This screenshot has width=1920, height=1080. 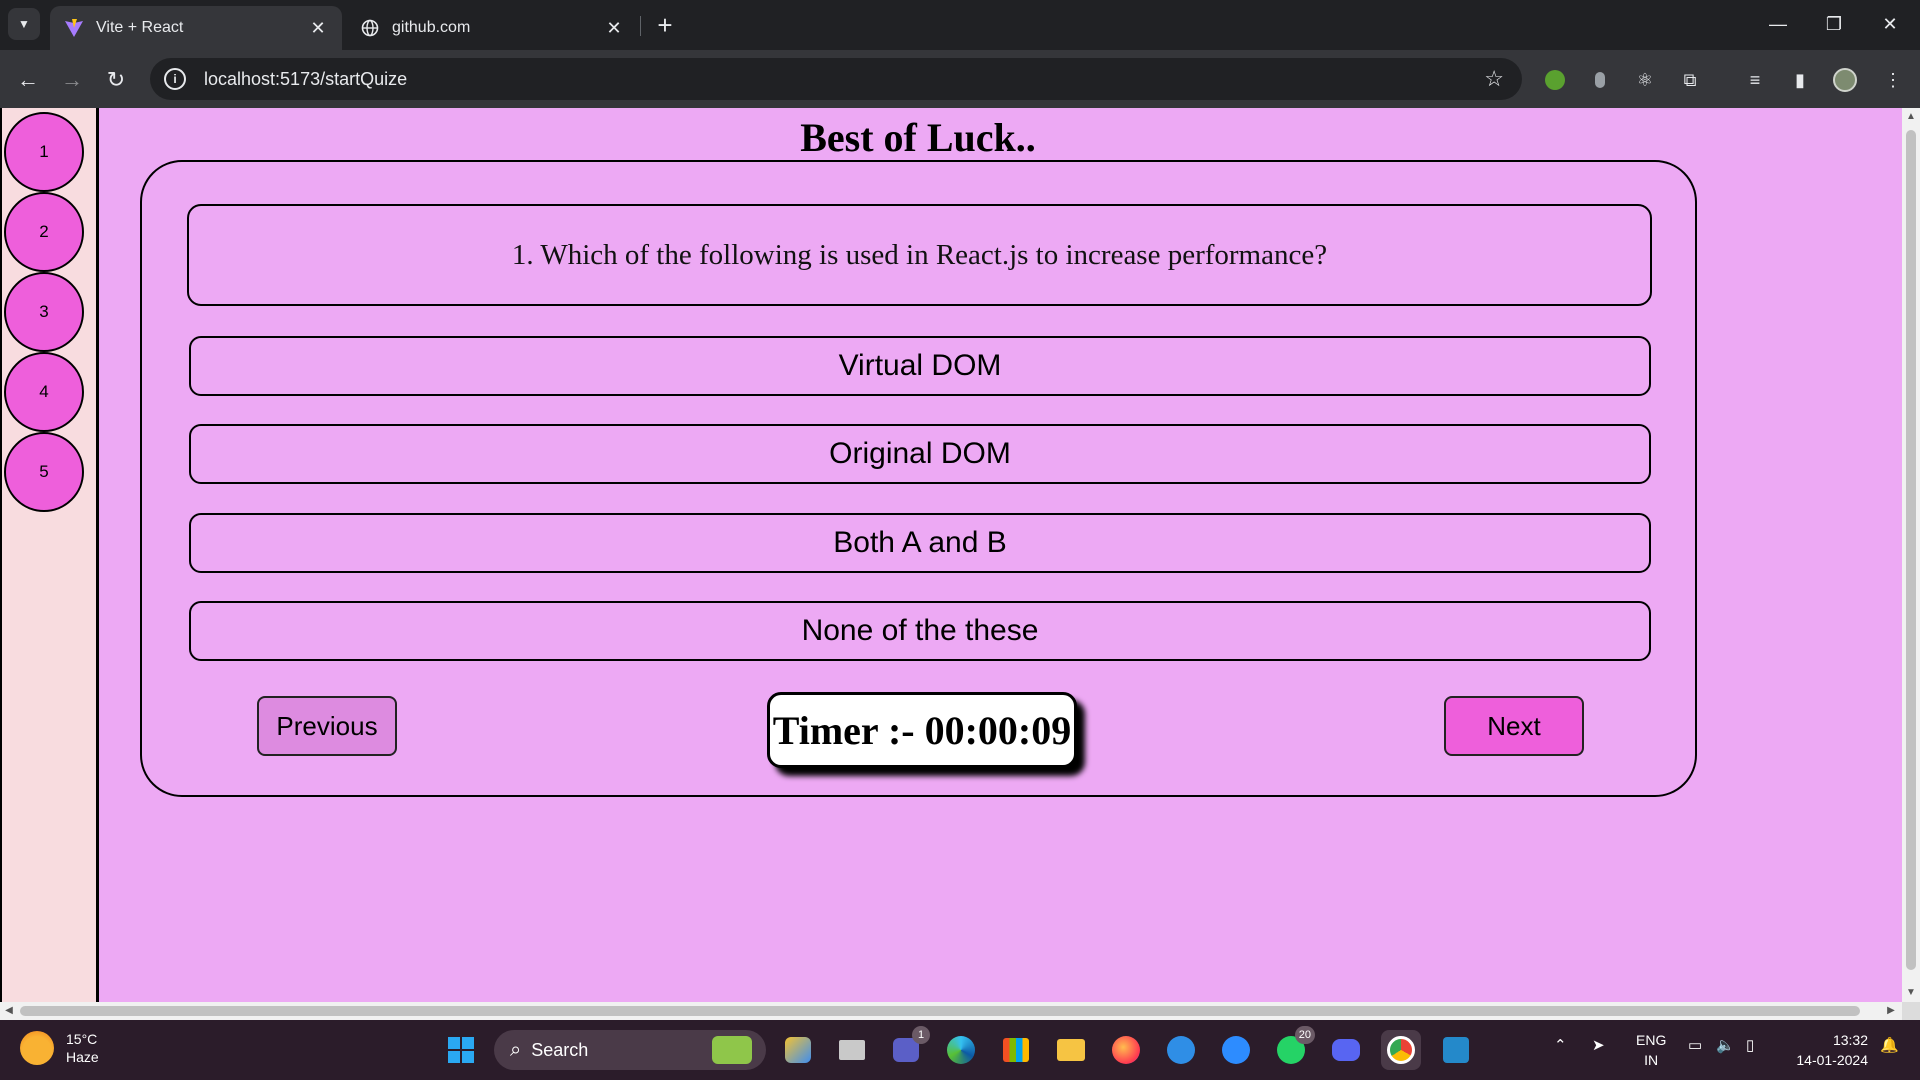 I want to click on zoom-icon, so click(x=1236, y=1050).